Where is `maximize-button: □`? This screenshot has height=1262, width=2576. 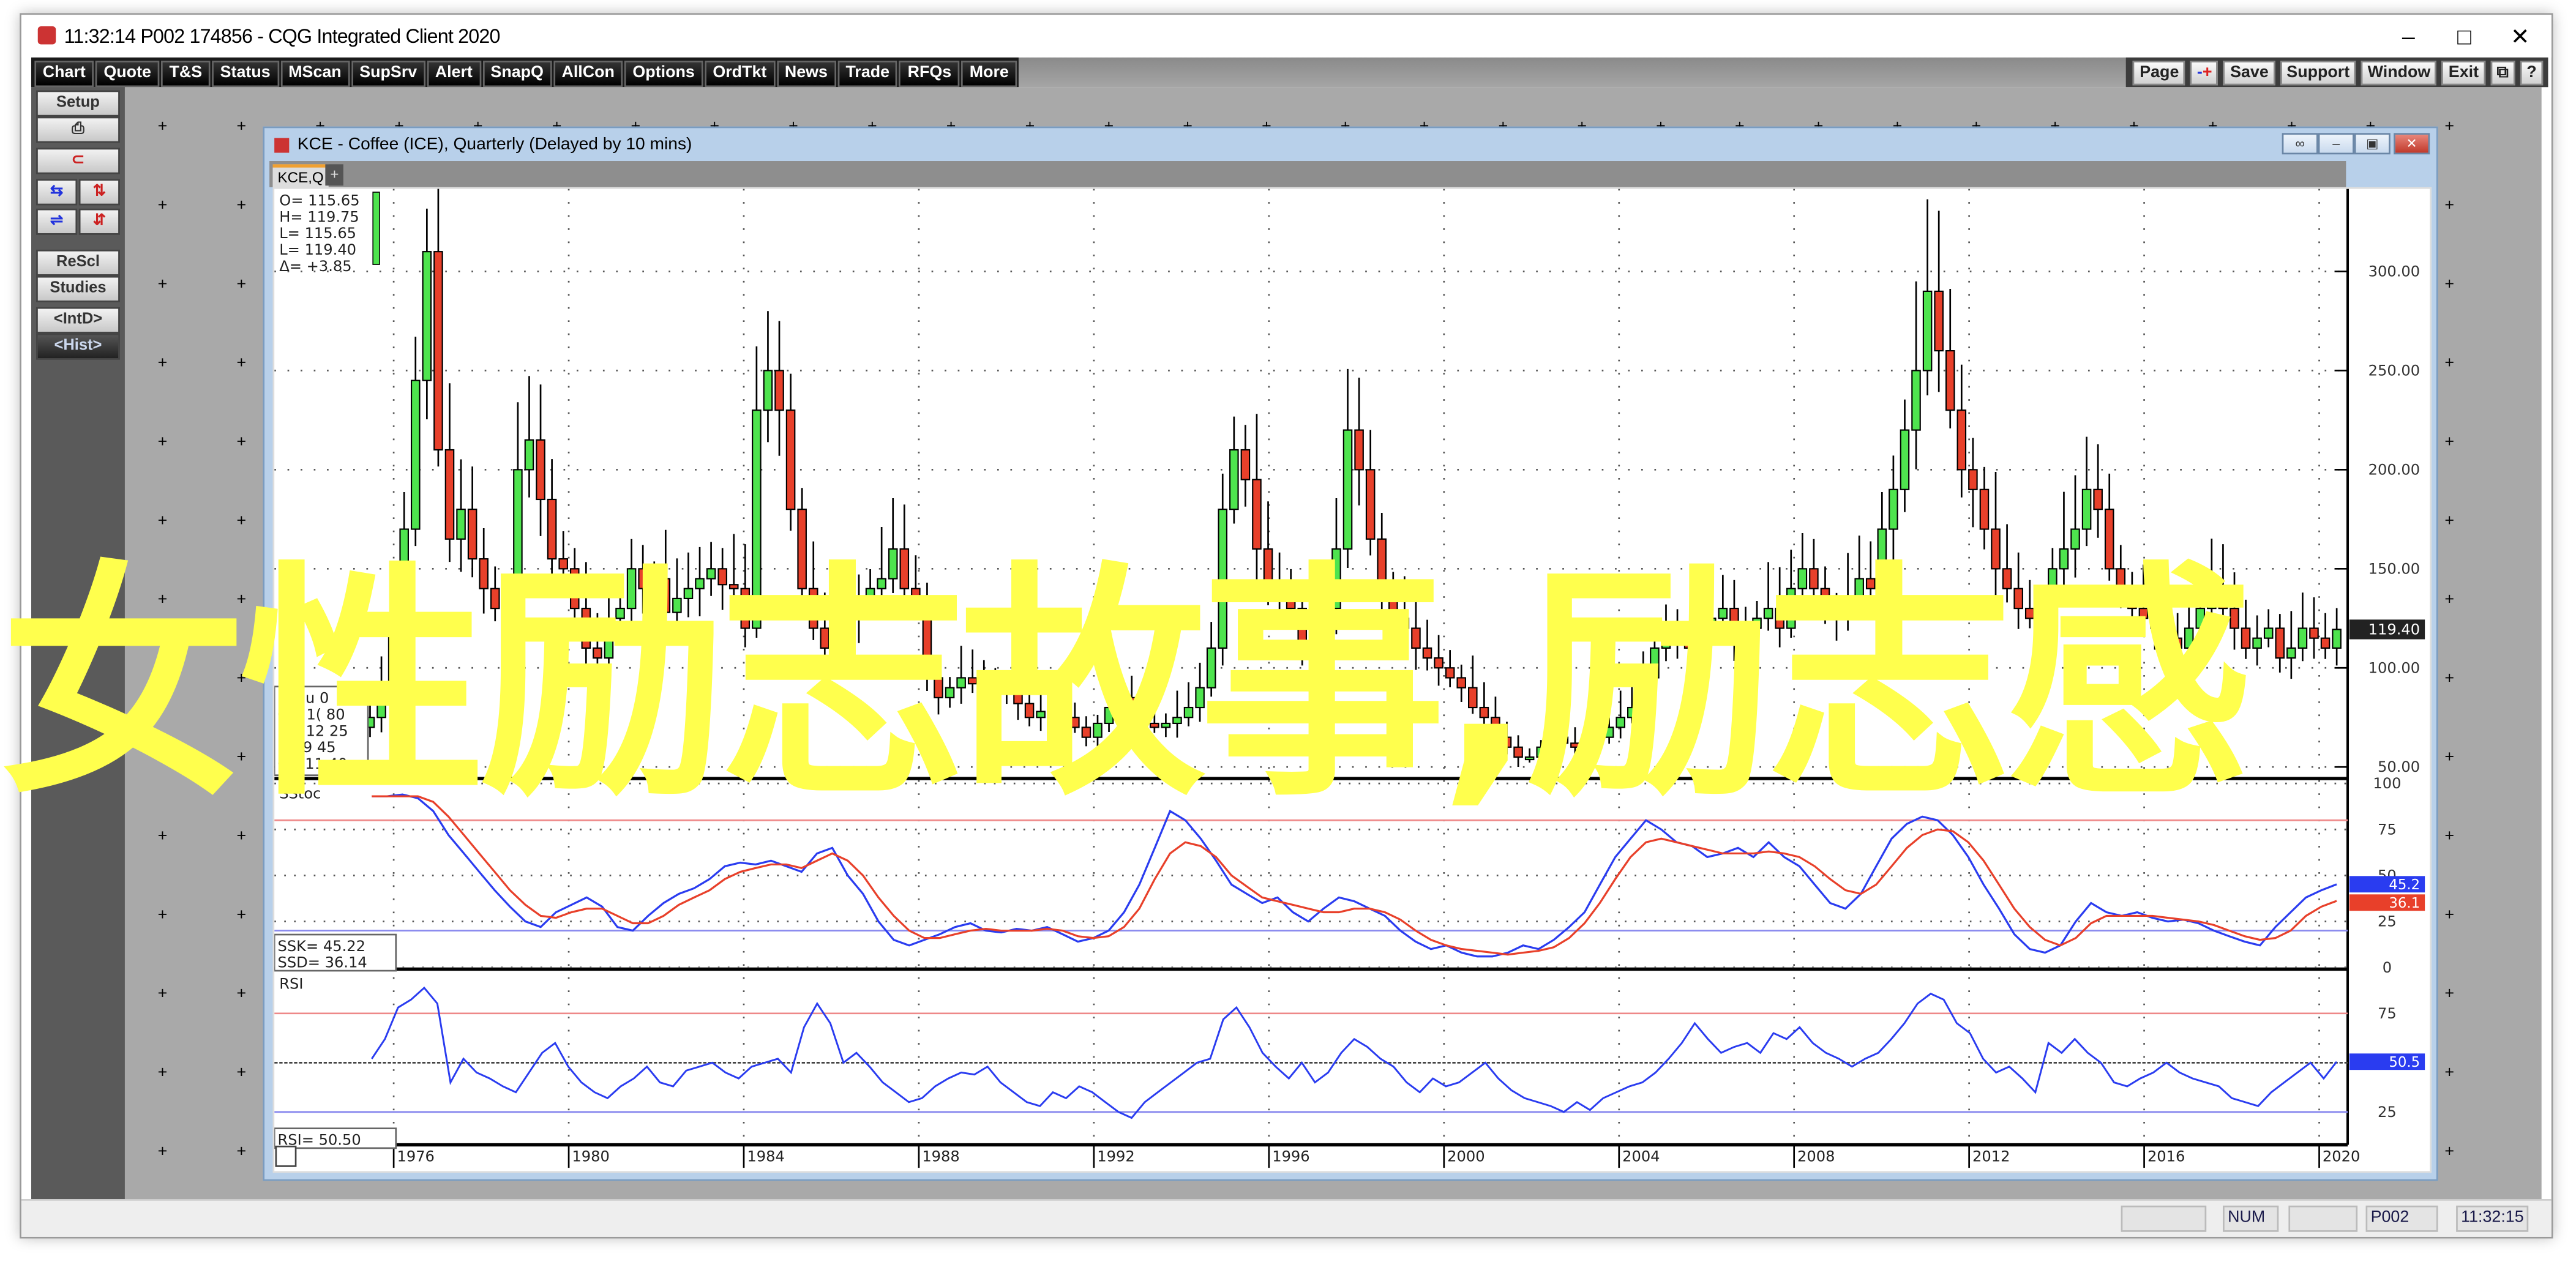
maximize-button: □ is located at coordinates (2464, 36).